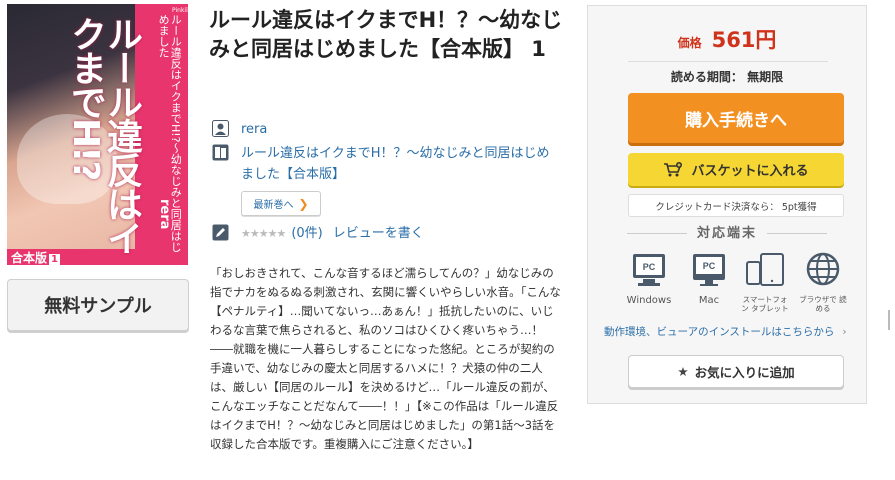  I want to click on device-mac: PC Mac, so click(709, 279).